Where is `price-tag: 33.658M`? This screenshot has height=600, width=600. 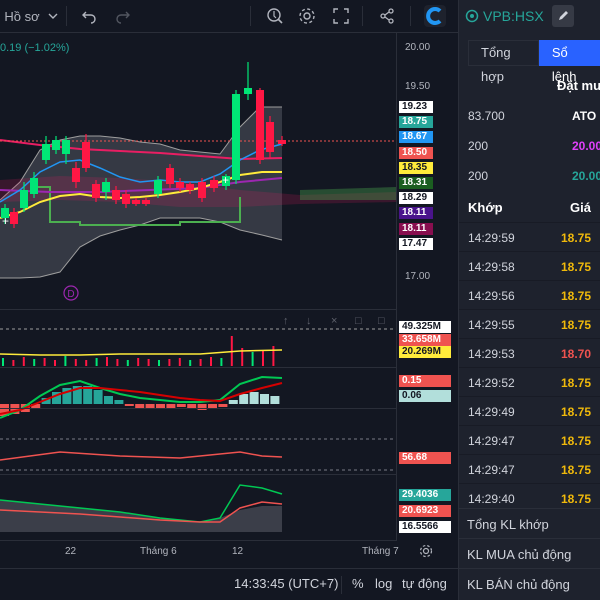 price-tag: 33.658M is located at coordinates (425, 339).